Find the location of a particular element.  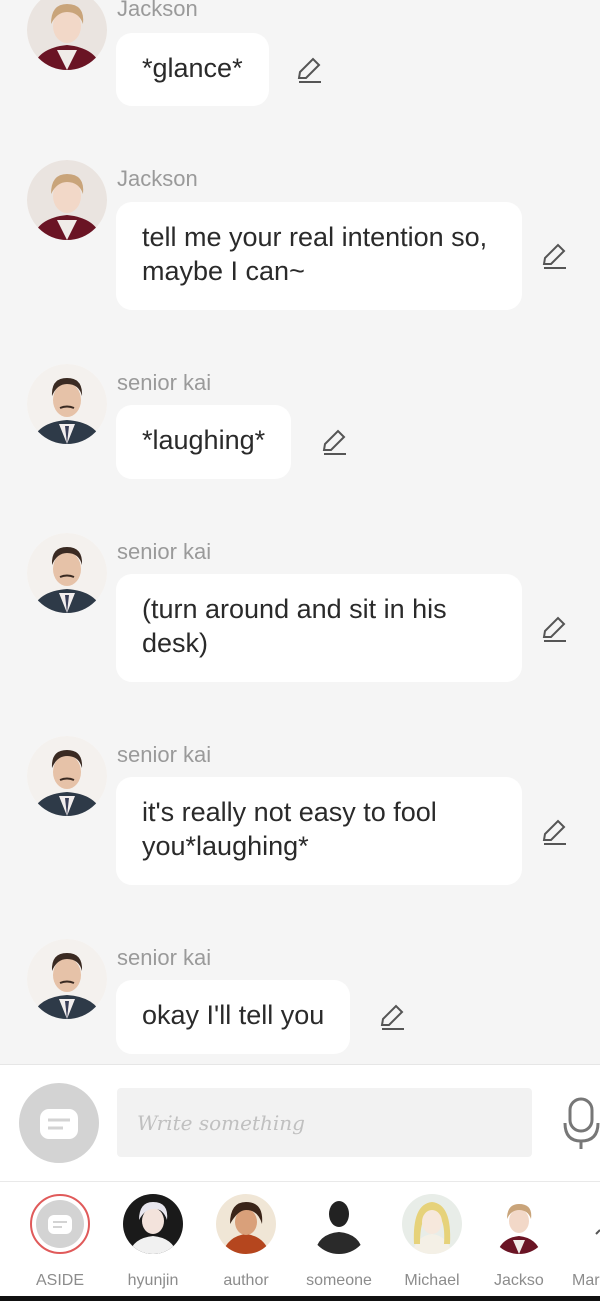

mar-avatar is located at coordinates (583, 1224).